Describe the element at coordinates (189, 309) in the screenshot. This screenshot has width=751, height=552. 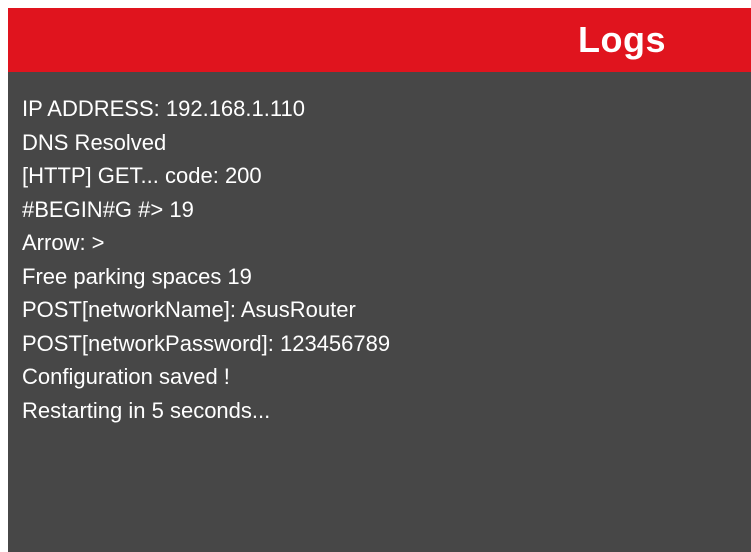
I see `log-line: POST[networkName]: AsusRouter` at that location.